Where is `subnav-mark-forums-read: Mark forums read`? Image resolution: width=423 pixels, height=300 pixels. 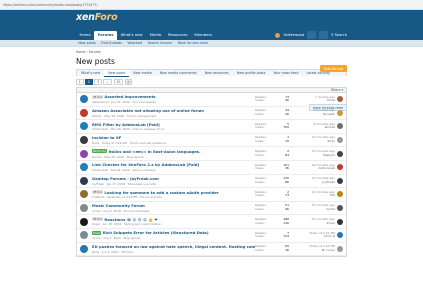
subnav-mark-forums-read: Mark forums read is located at coordinates (192, 43).